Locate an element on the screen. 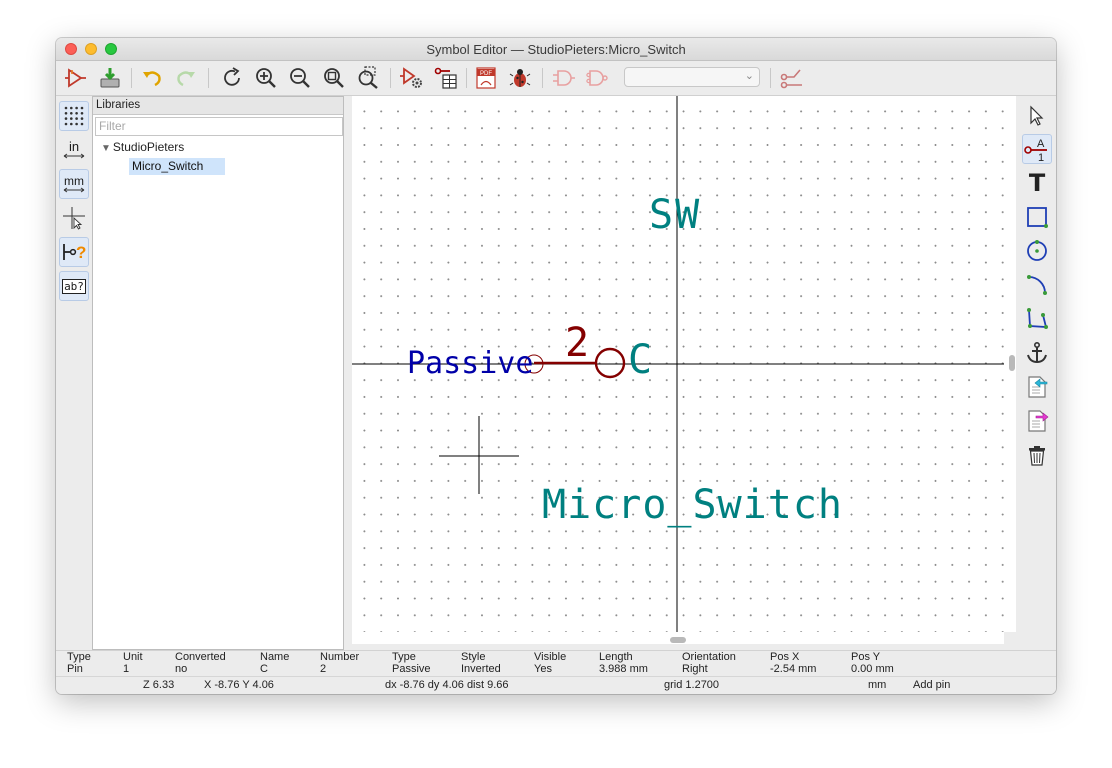  zoom-selection-icon is located at coordinates (368, 77).